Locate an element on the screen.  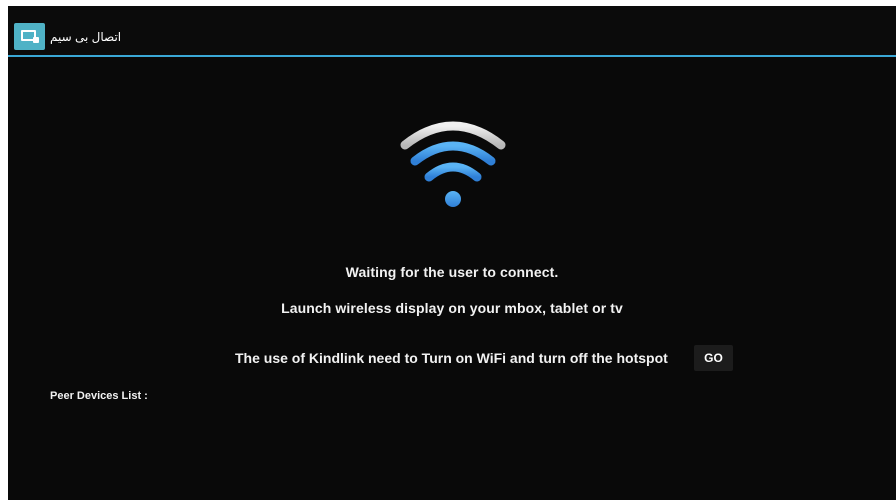
wifi-middle-arc is located at coordinates (453, 153).